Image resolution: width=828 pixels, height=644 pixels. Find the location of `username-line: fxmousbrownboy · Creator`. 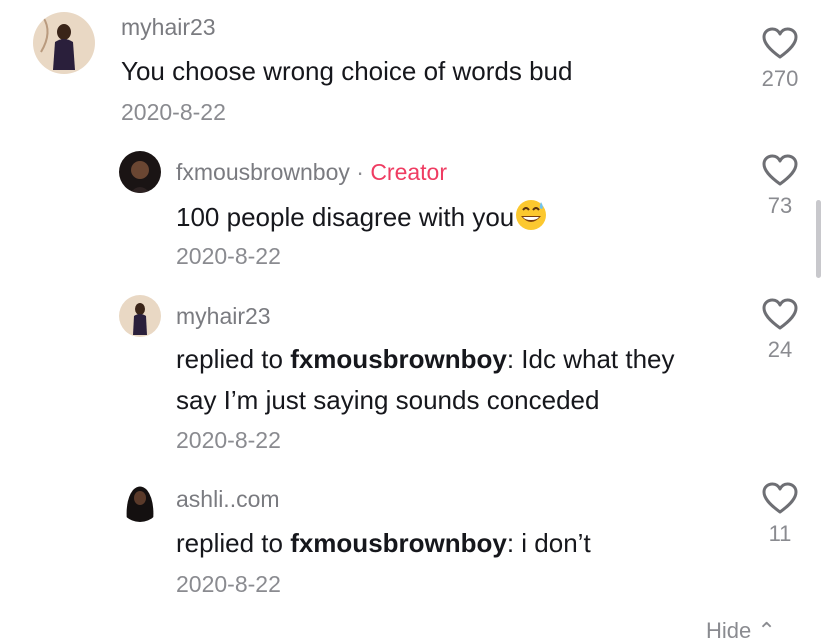

username-line: fxmousbrownboy · Creator is located at coordinates (311, 172).